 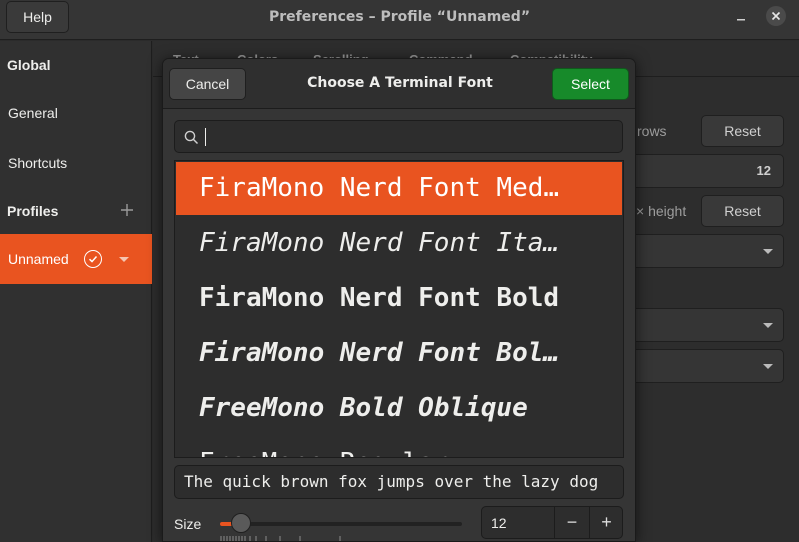 I want to click on profile-label: Unnamed, so click(x=38, y=259).